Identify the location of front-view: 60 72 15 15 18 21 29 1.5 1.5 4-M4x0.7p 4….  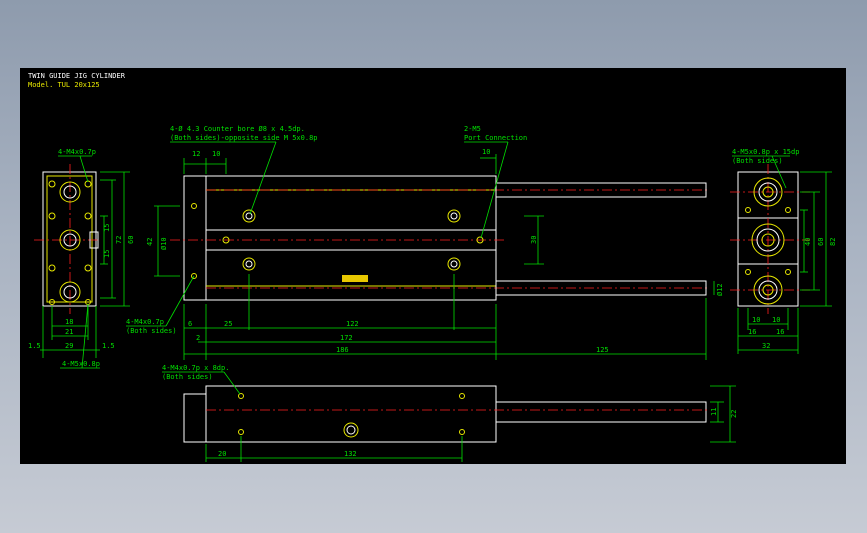
(81, 258).